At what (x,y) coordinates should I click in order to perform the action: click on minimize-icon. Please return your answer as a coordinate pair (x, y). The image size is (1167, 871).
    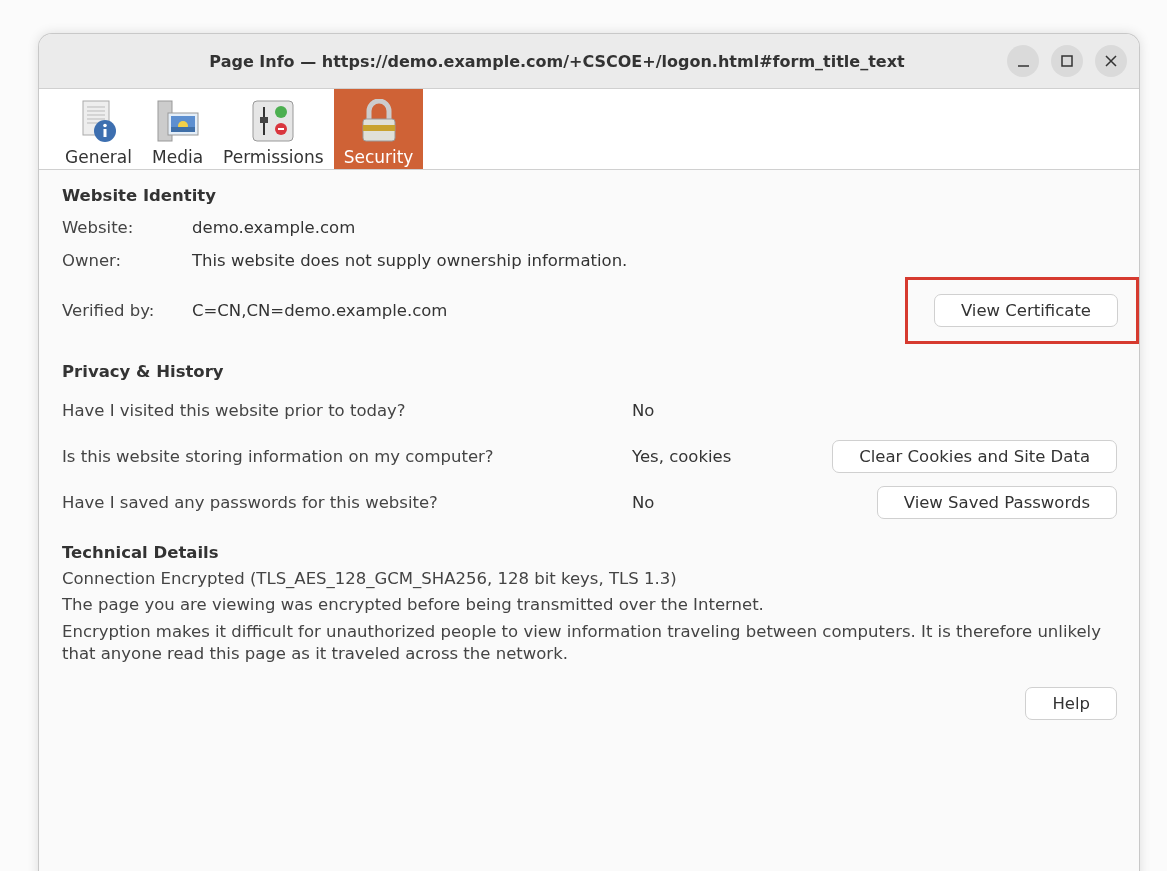
    Looking at the image, I should click on (1023, 65).